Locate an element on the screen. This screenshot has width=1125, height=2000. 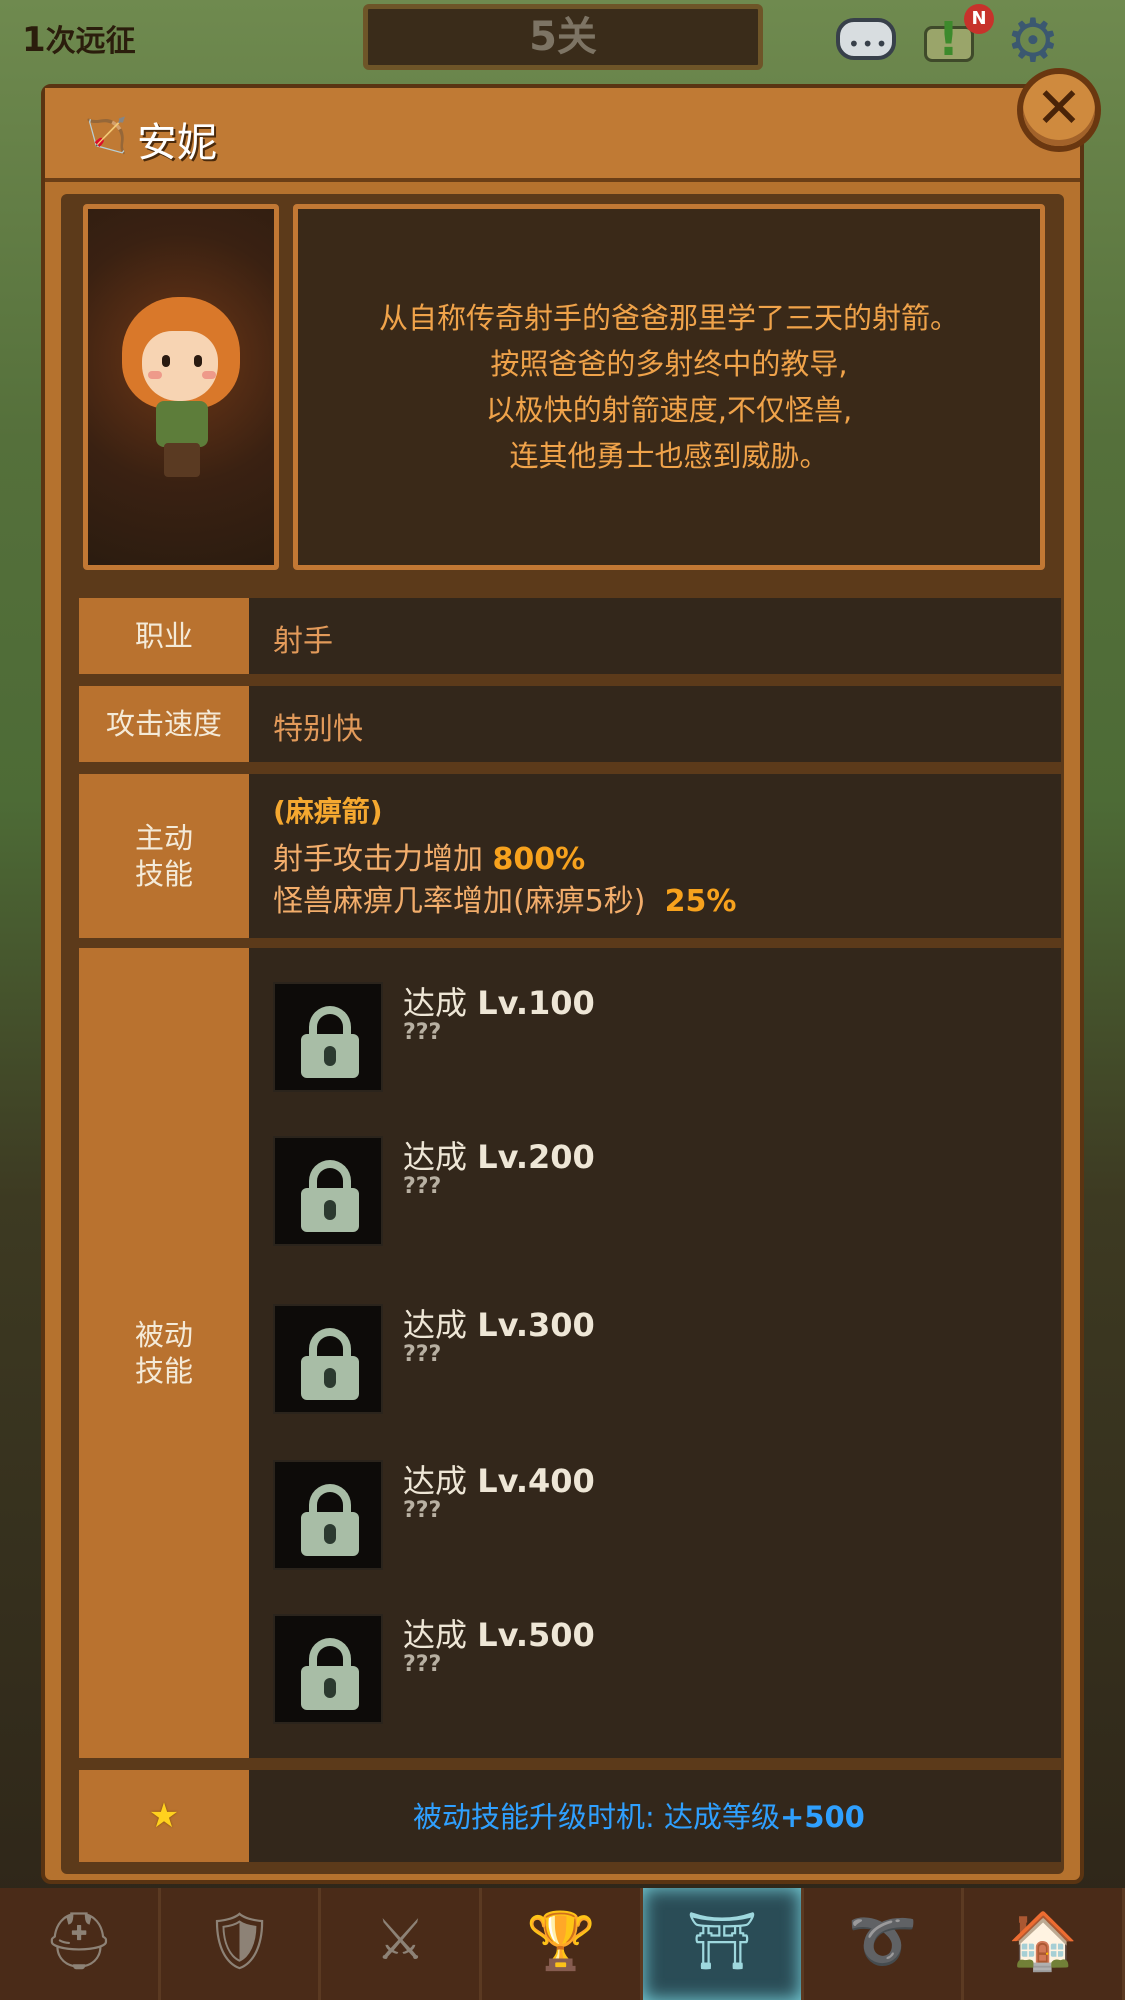
attack-speed-row: 攻击速度 特别快 is located at coordinates (570, 724).